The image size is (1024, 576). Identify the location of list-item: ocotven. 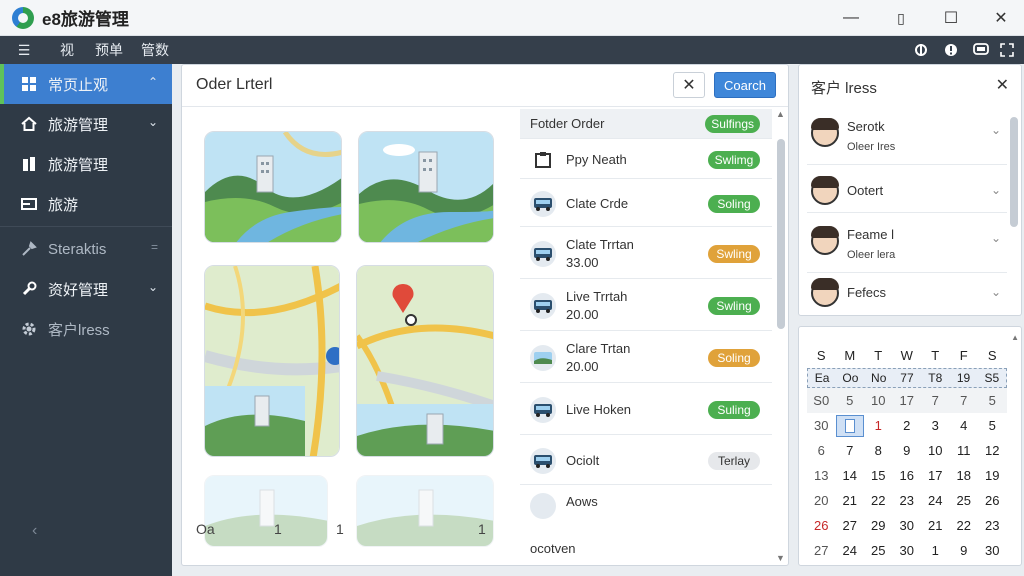
(646, 549).